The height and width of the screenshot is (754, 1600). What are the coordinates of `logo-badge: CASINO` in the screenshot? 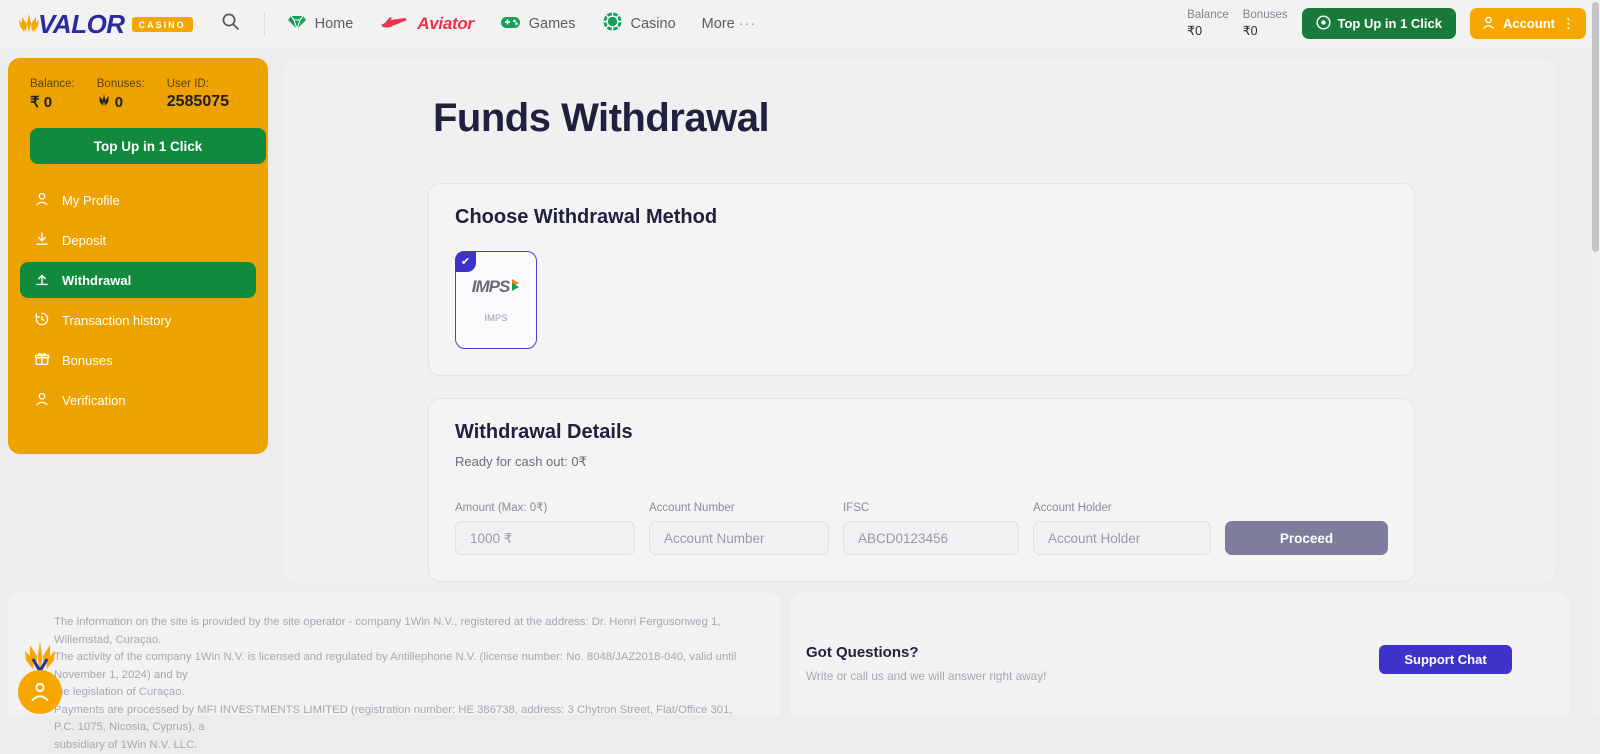 It's located at (162, 24).